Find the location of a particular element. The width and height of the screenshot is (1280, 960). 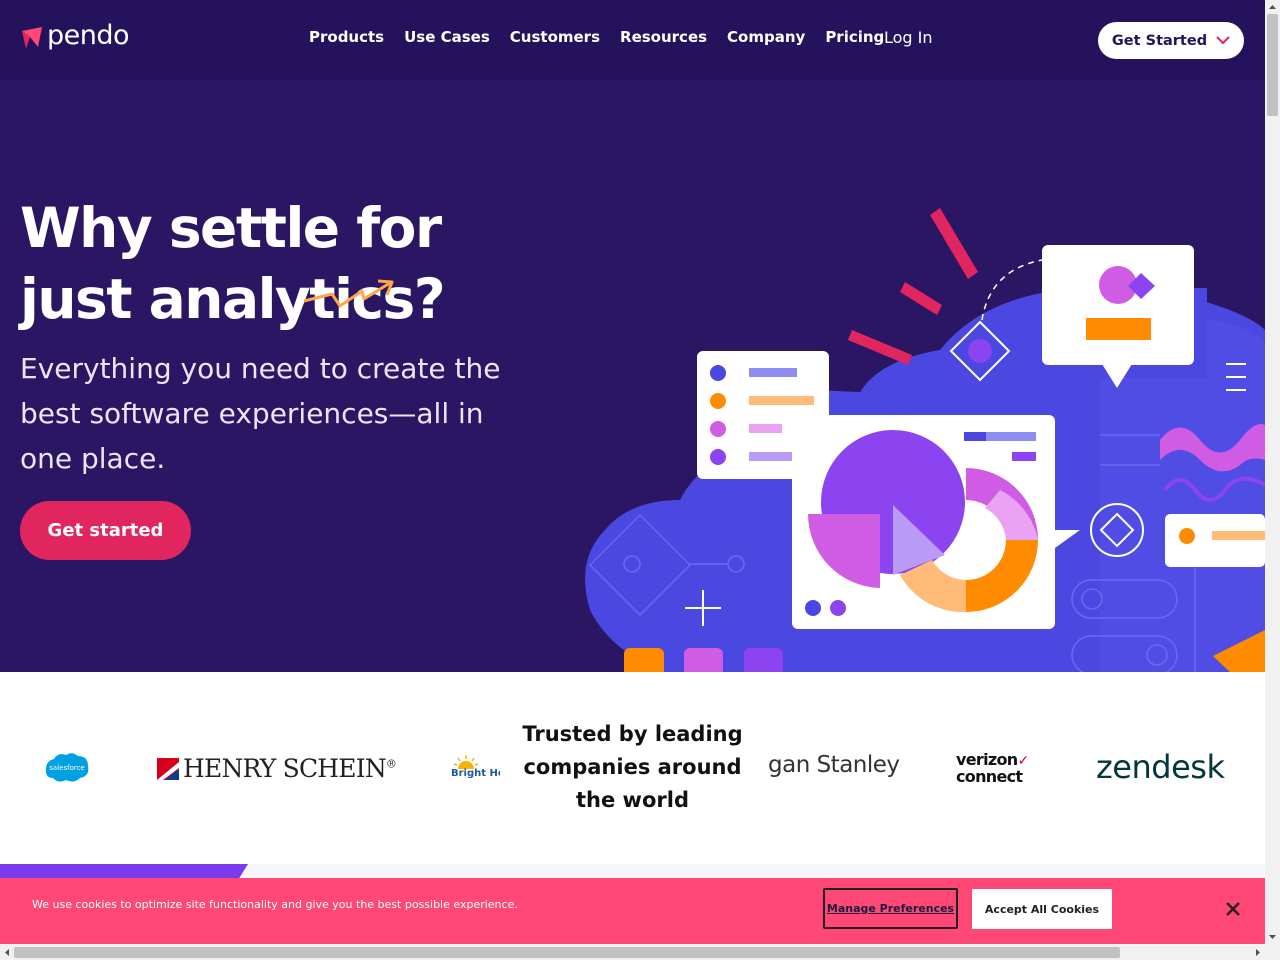

hero-get-started-button: Get started is located at coordinates (105, 530).